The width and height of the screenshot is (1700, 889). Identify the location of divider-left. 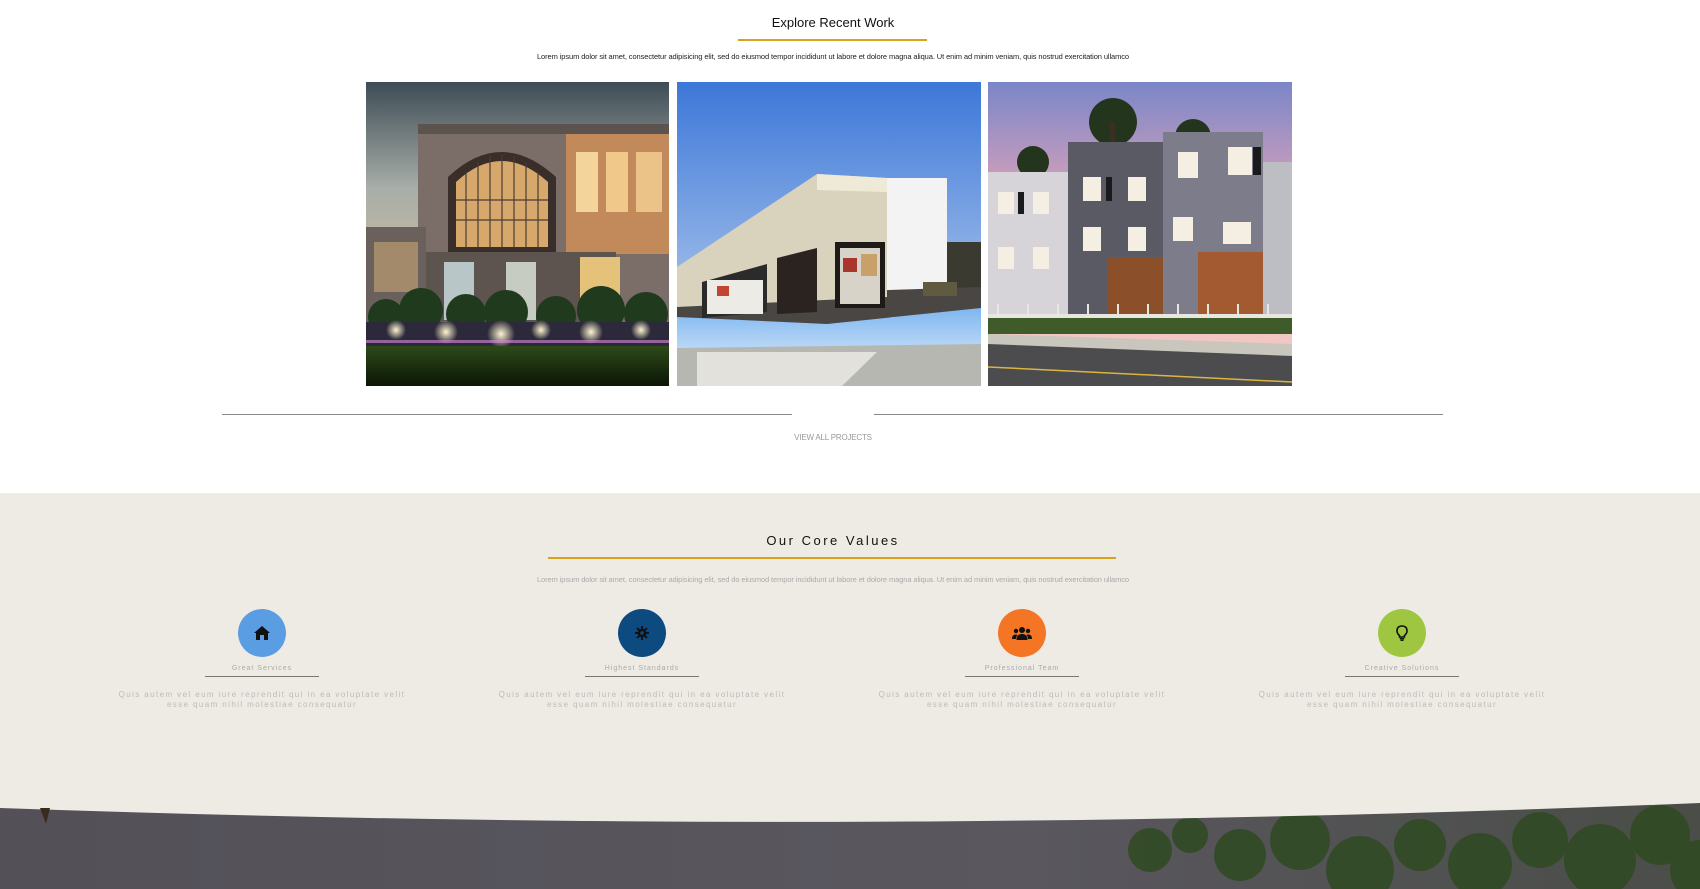
(507, 414).